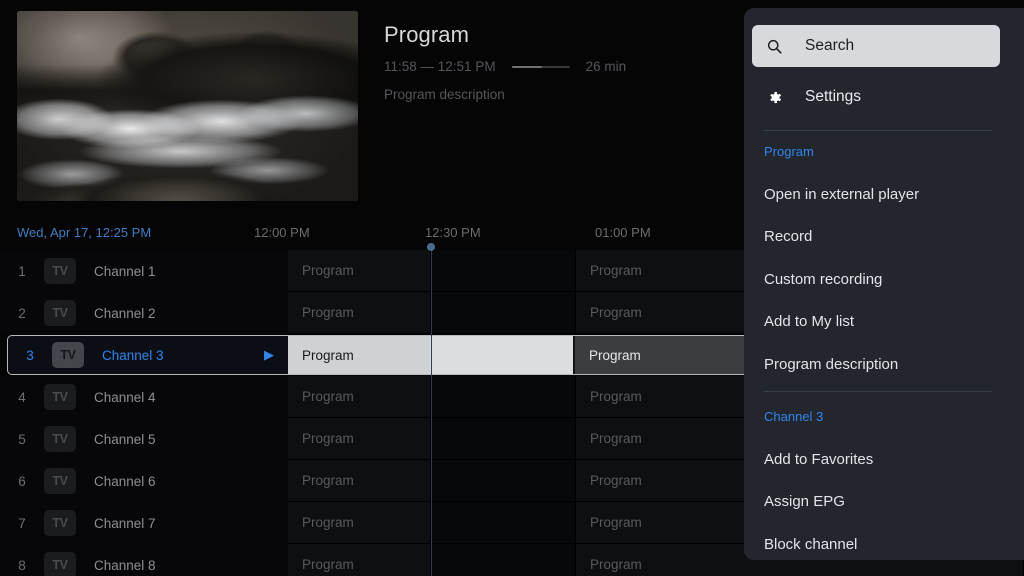 The image size is (1024, 576). What do you see at coordinates (125, 523) in the screenshot?
I see `channel-name: Channel 7` at bounding box center [125, 523].